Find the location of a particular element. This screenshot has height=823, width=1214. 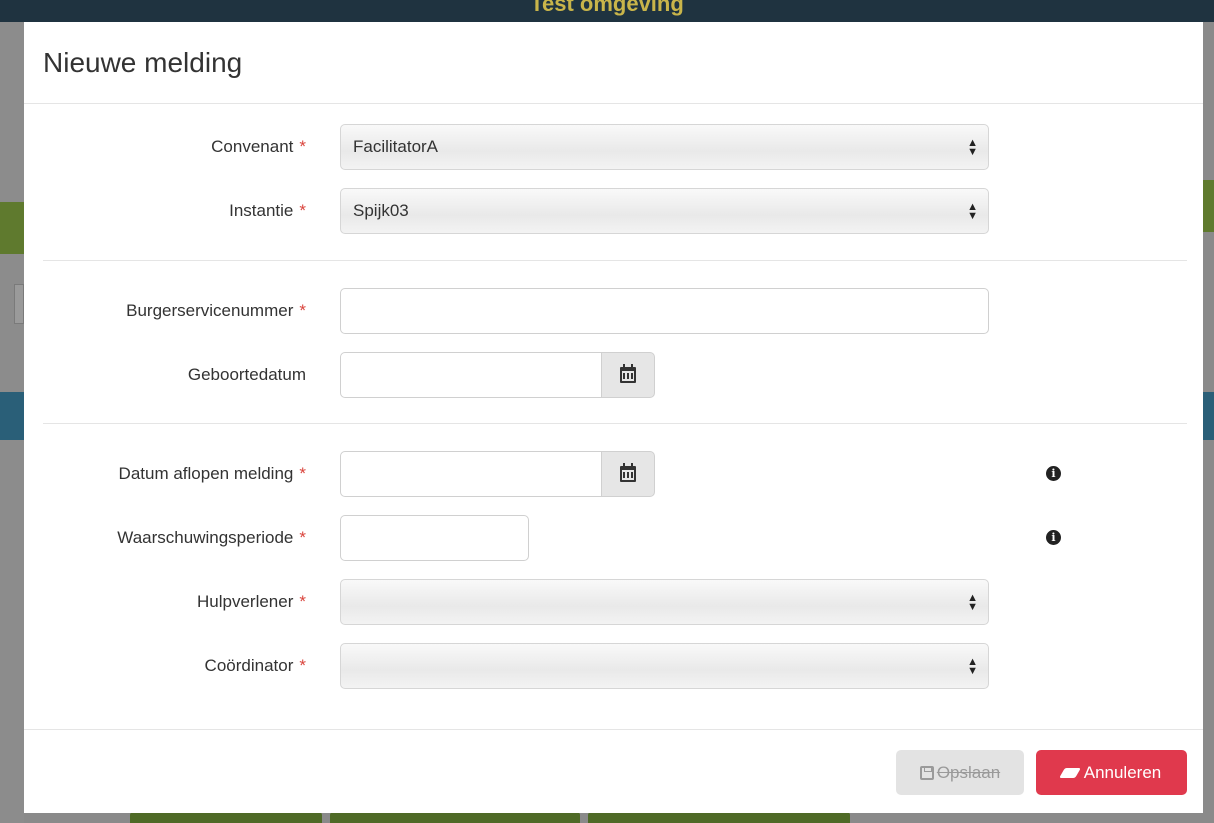

cancel-button-label: Annuleren is located at coordinates (1122, 772).